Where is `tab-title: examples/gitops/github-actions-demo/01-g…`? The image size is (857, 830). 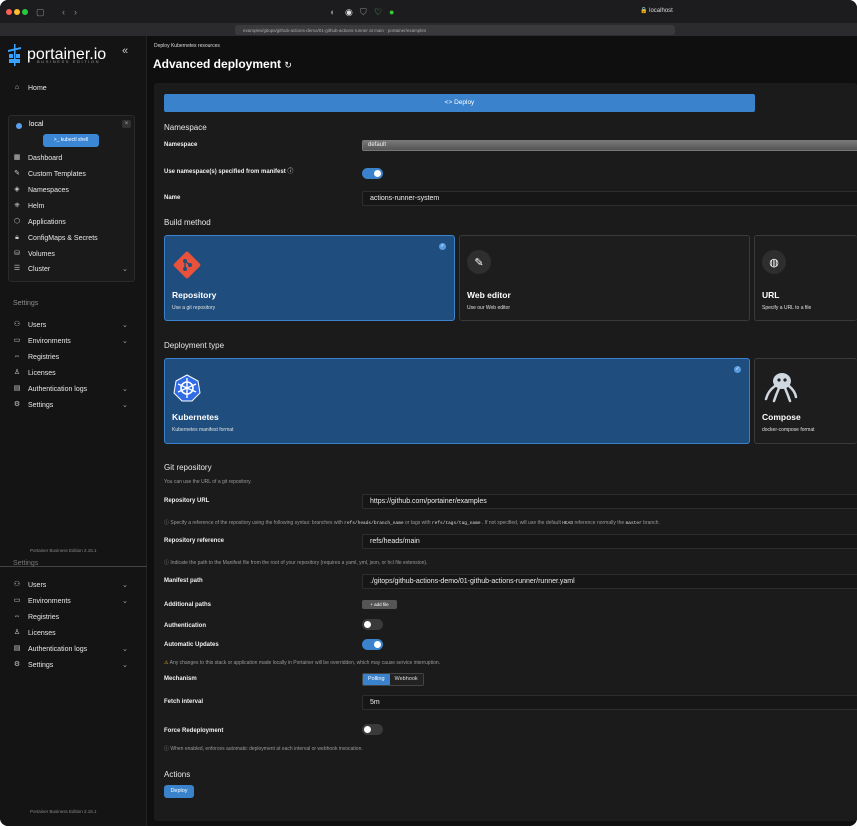 tab-title: examples/gitops/github-actions-demo/01-g… is located at coordinates (335, 30).